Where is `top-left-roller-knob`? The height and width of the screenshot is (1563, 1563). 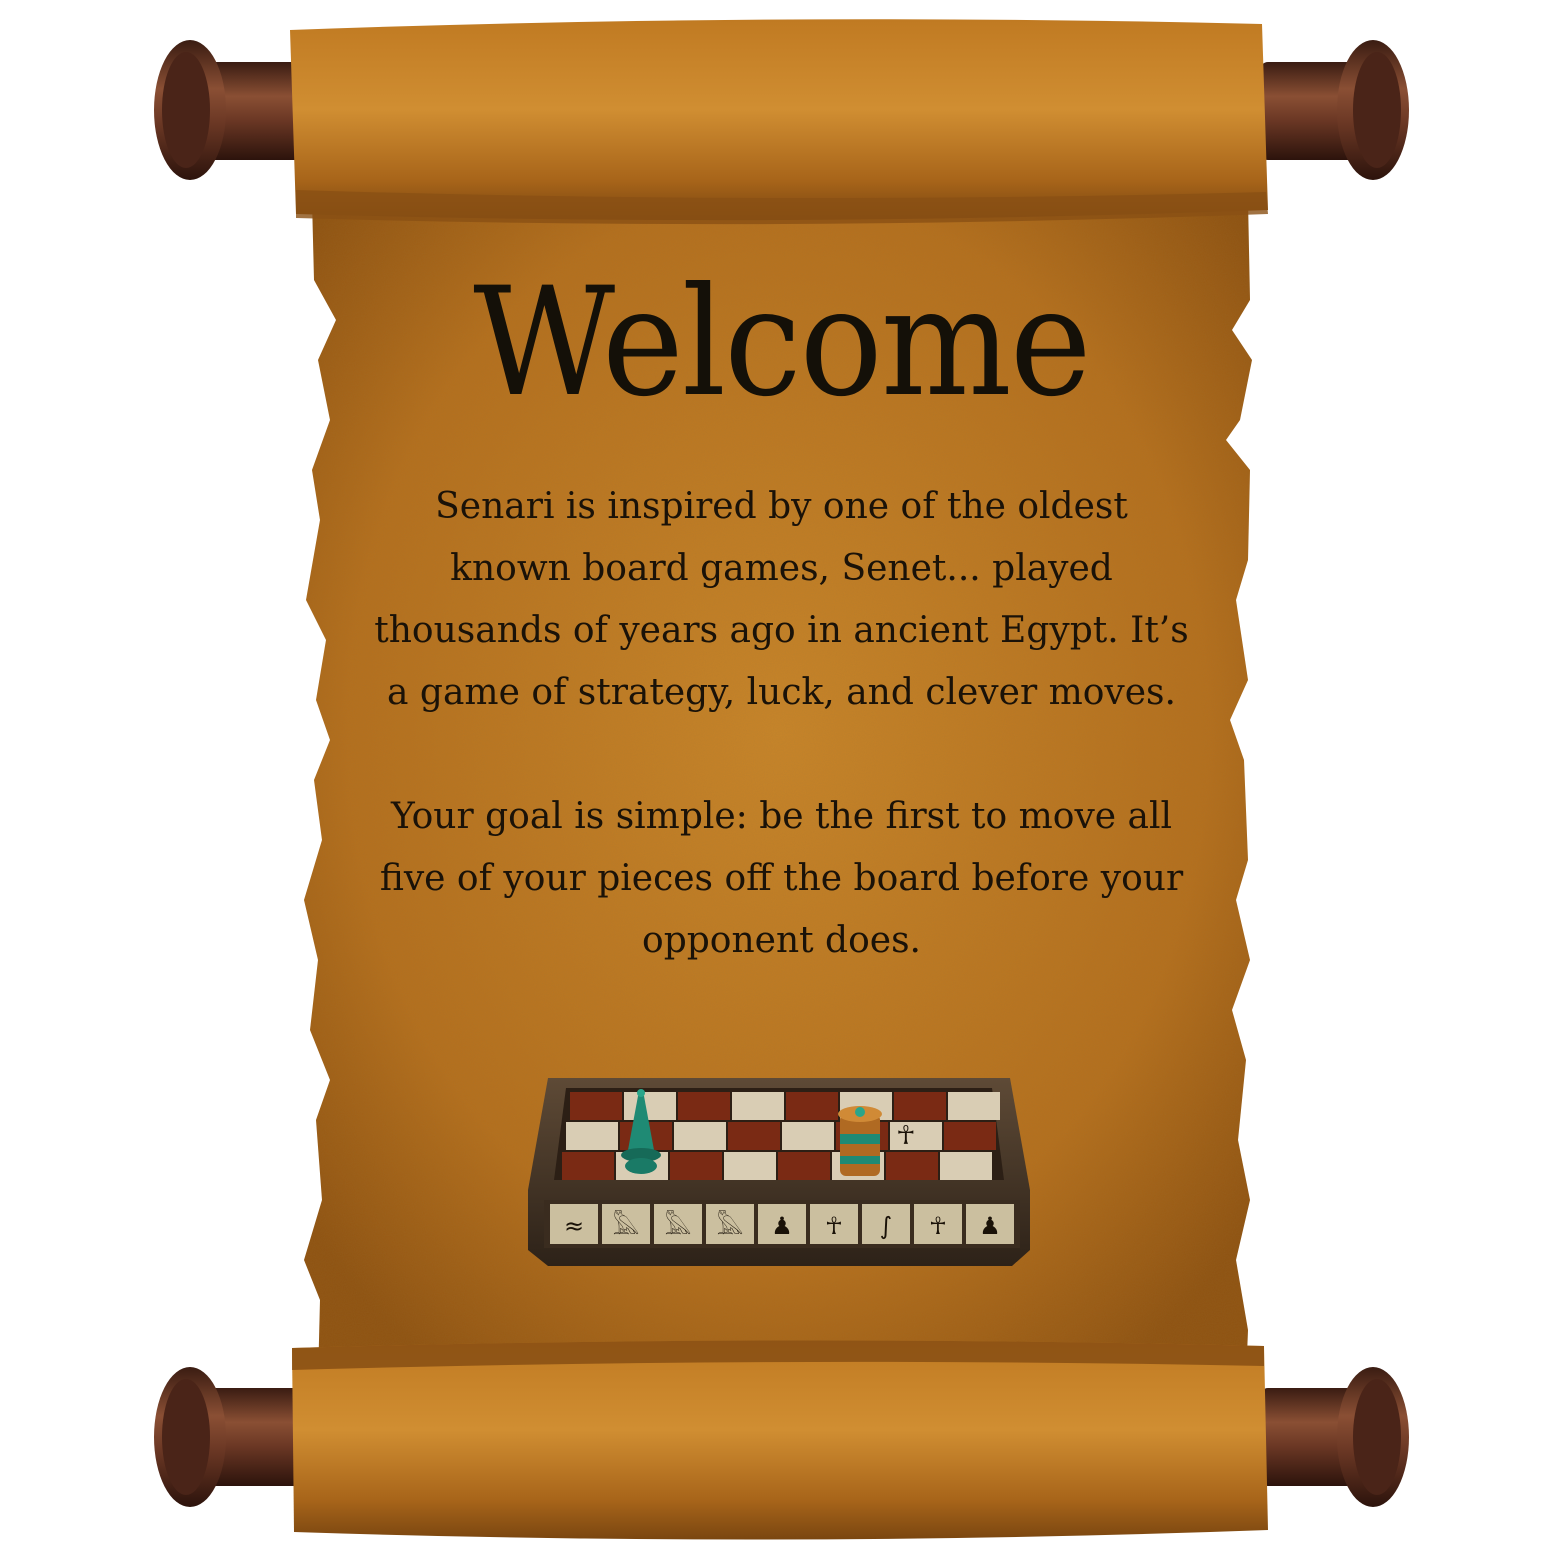 top-left-roller-knob is located at coordinates (229, 110).